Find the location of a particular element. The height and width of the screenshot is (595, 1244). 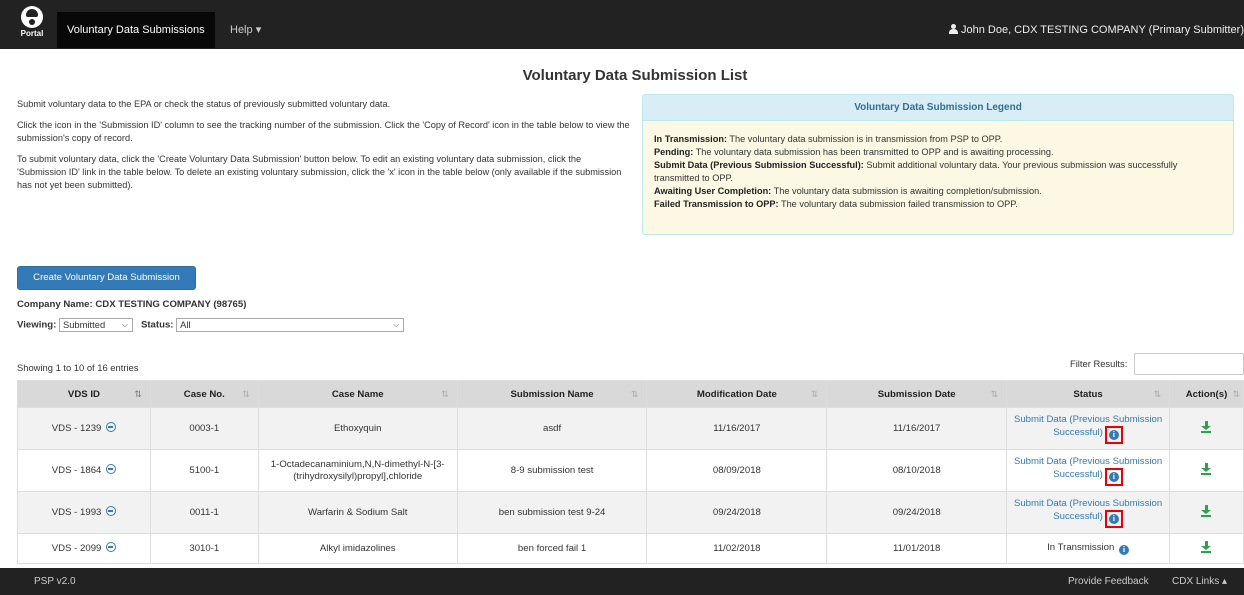

filters-row: Viewing: Submitted ⌵ Status: All ⌵ is located at coordinates (211, 325).